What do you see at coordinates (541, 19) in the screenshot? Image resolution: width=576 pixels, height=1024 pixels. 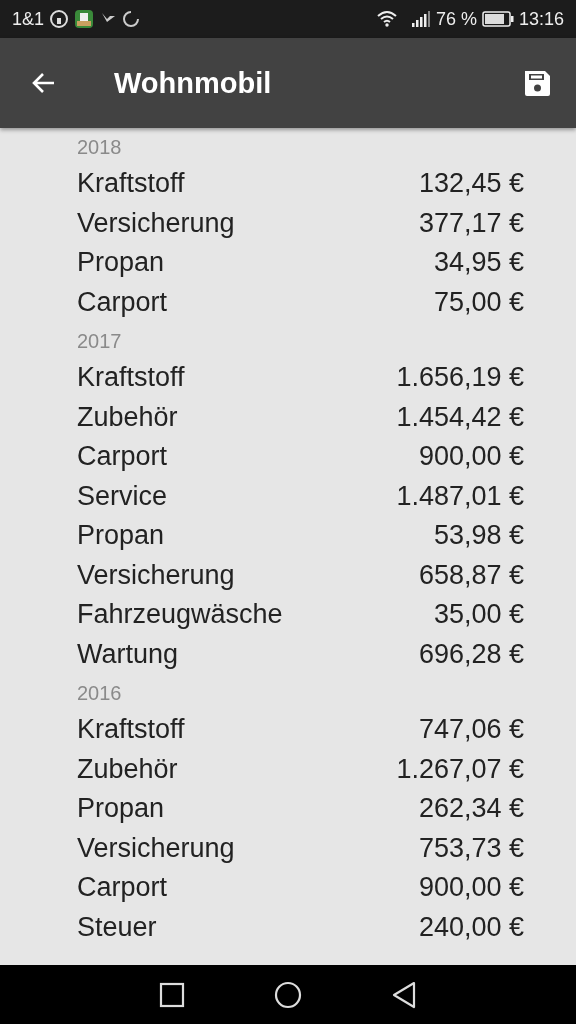 I see `clock: 13:16` at bounding box center [541, 19].